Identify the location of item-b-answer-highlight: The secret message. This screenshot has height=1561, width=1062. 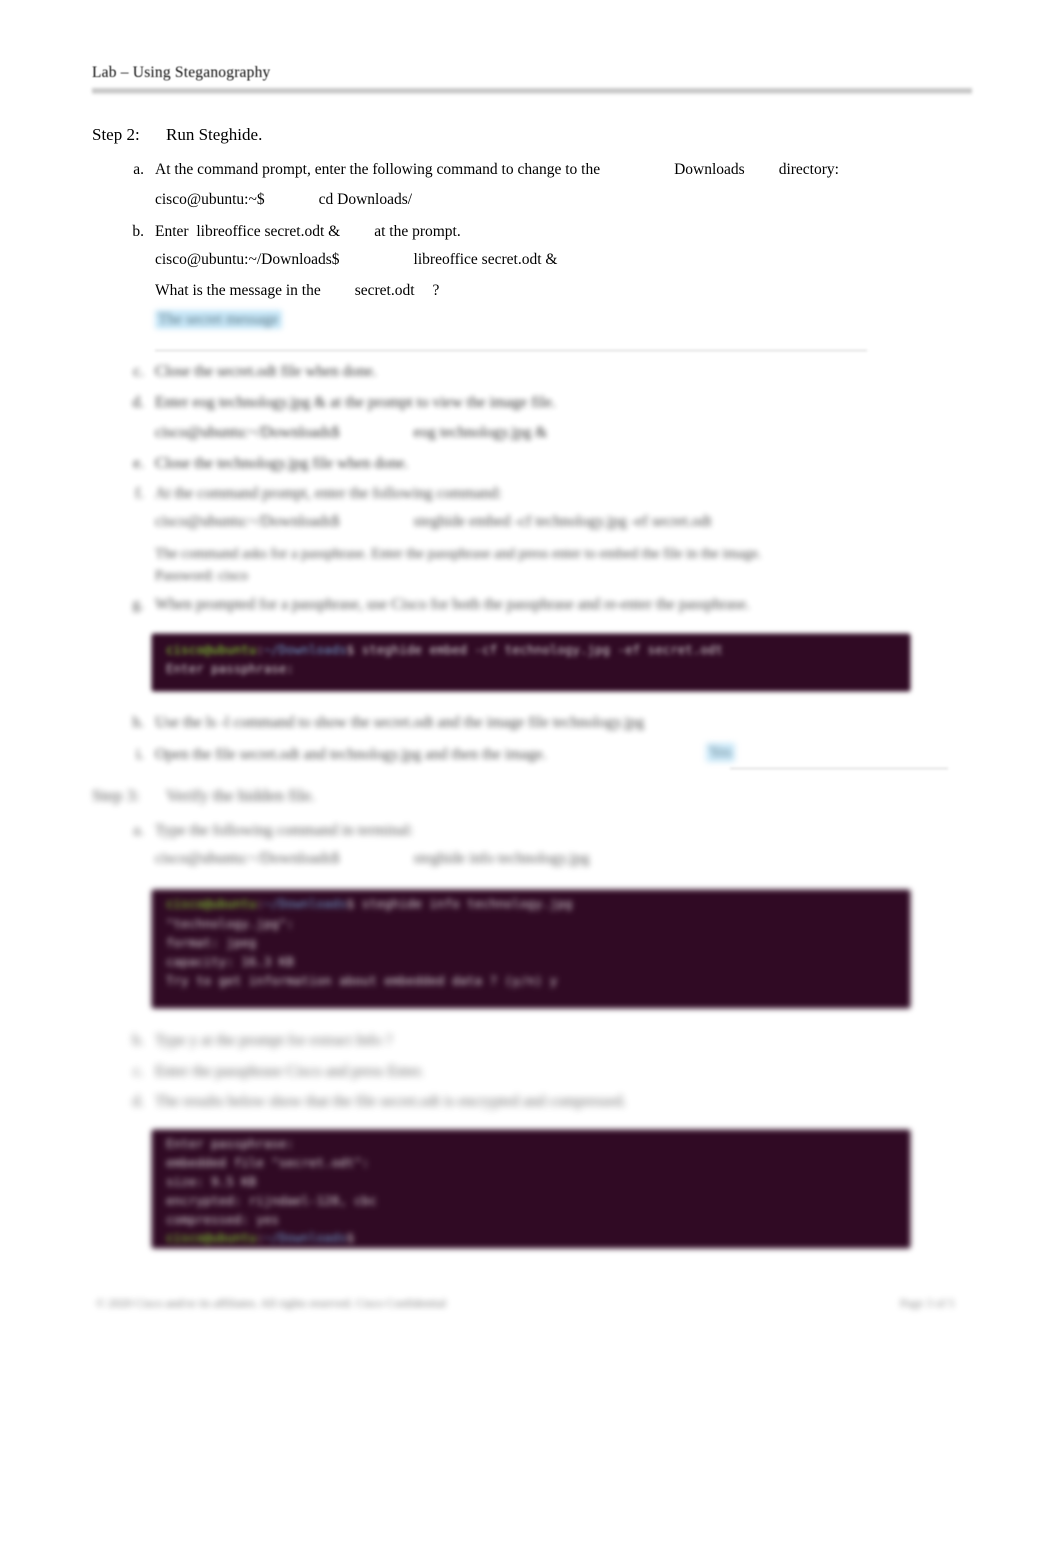
(218, 319).